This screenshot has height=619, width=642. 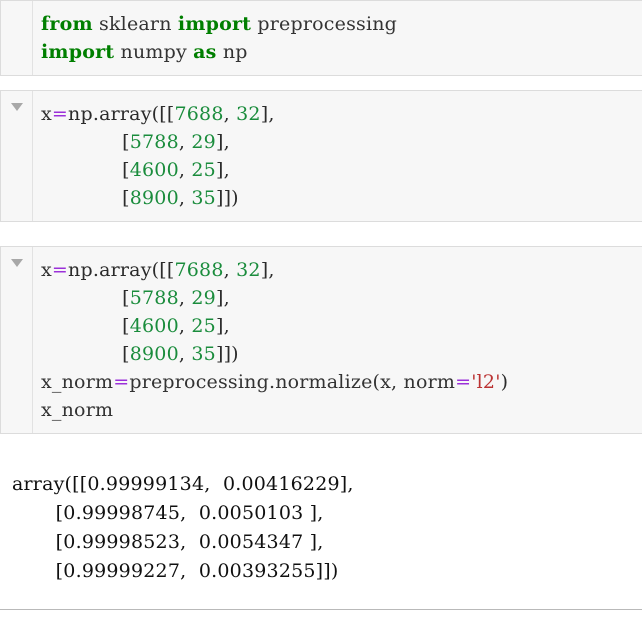 I want to click on code-token-punc: ), so click(x=504, y=382).